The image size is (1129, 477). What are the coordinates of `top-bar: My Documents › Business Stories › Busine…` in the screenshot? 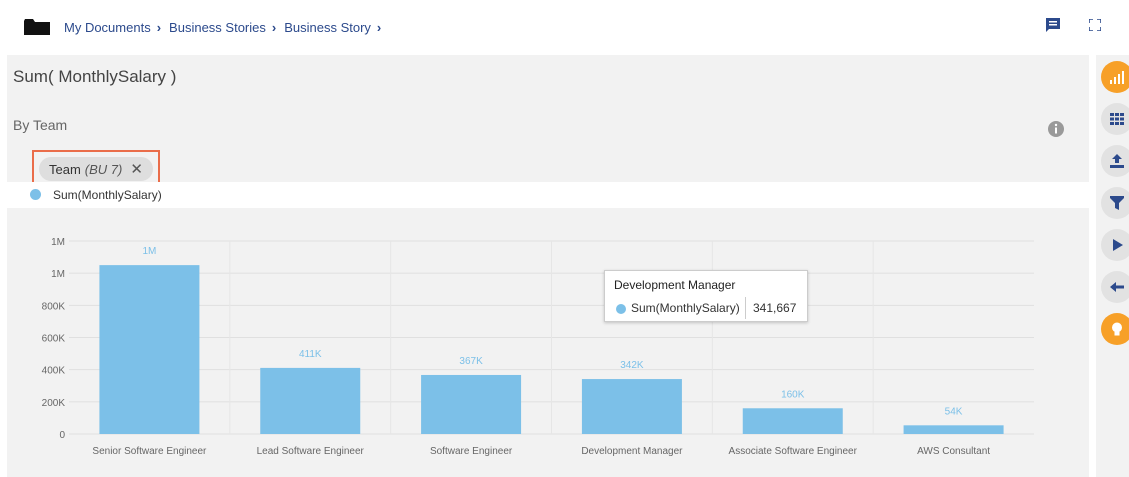 It's located at (564, 27).